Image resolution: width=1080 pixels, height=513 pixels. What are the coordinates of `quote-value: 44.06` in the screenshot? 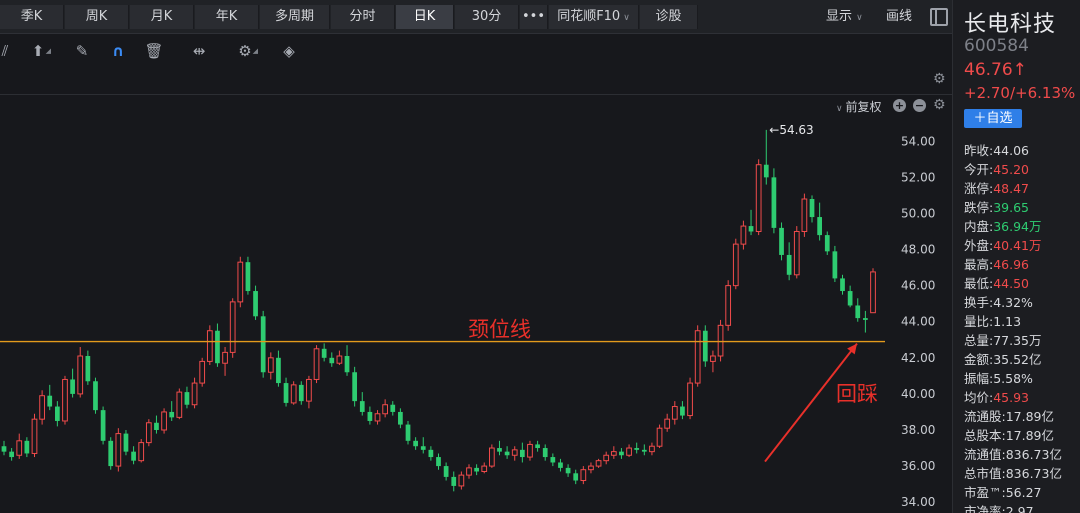 It's located at (1011, 150).